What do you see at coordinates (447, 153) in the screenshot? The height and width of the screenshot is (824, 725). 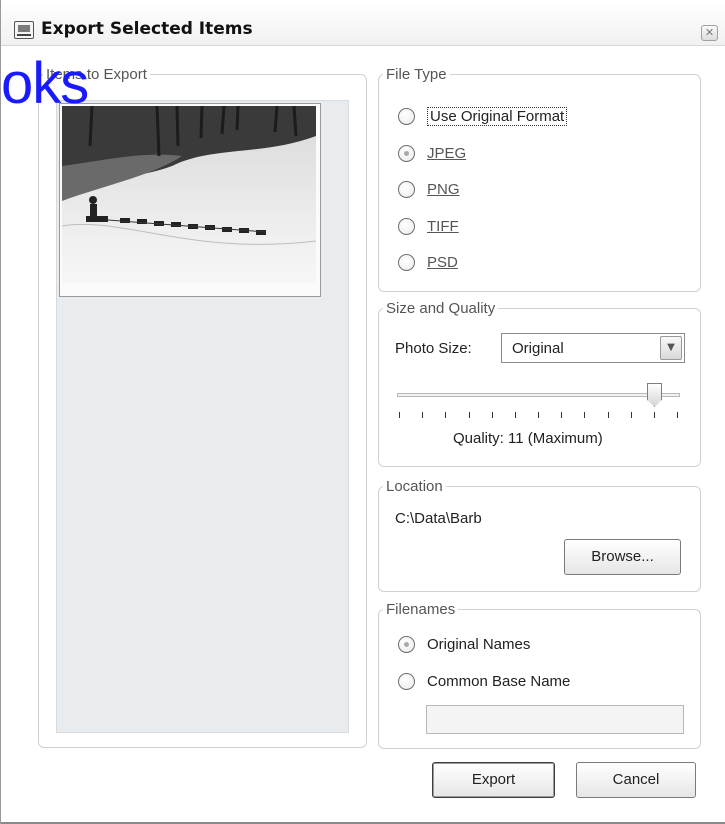 I see `radio-label: JPEG` at bounding box center [447, 153].